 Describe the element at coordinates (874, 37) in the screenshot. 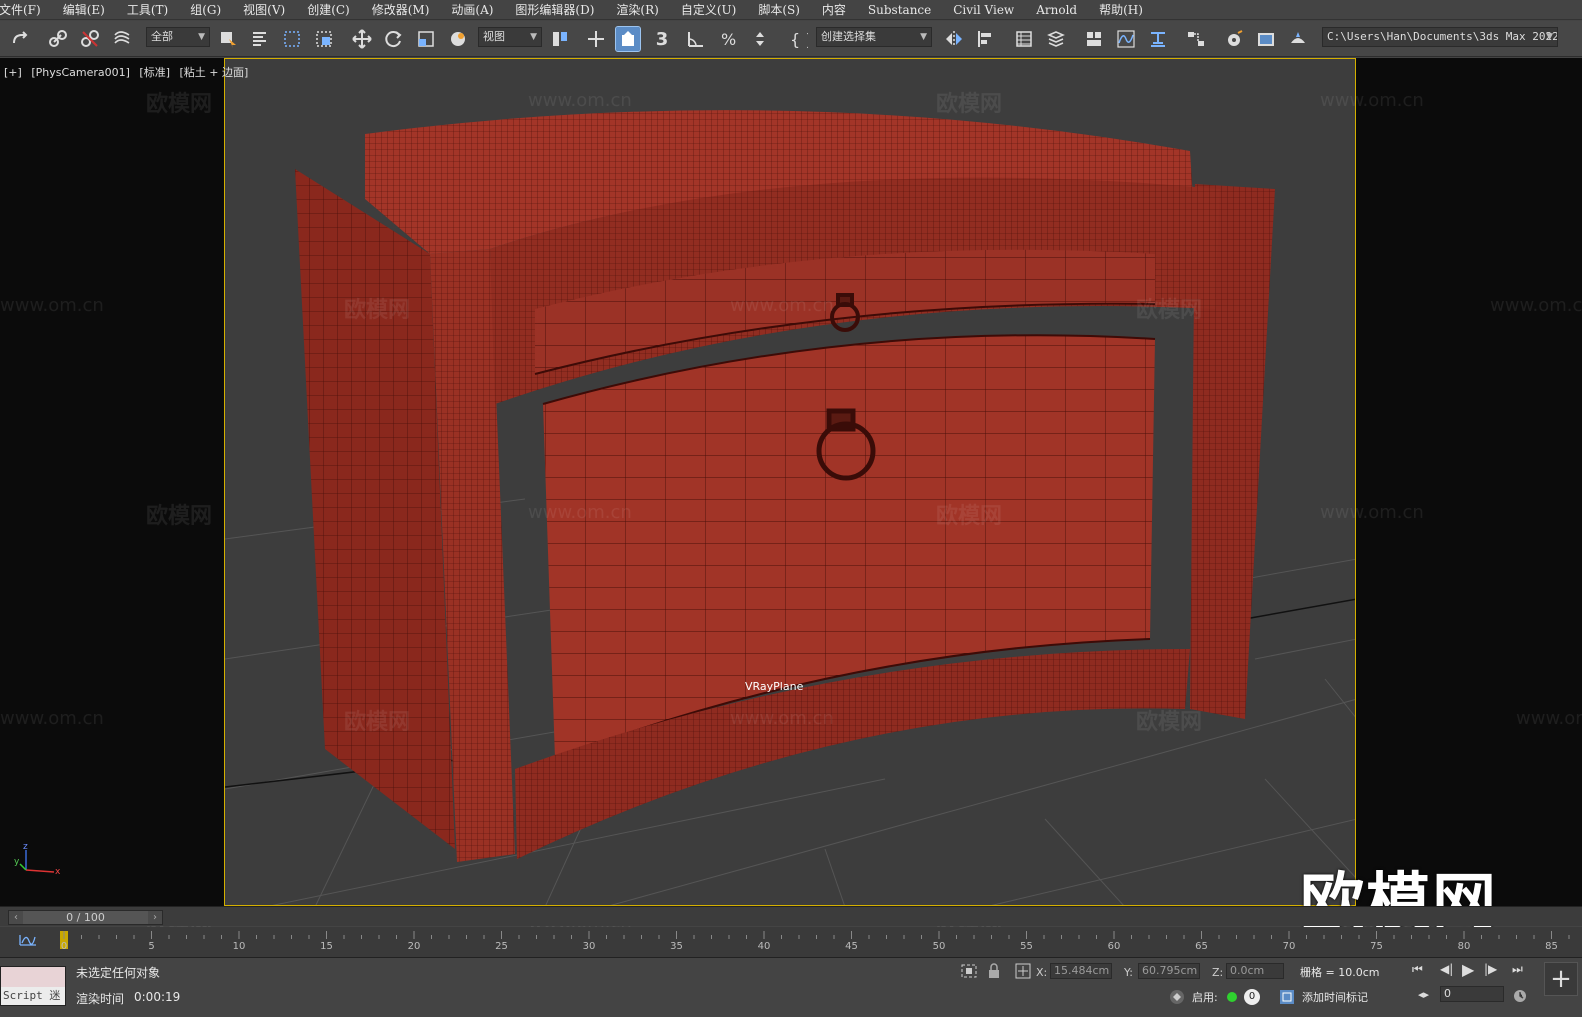

I see `named-selection-dropdown: 创建选择集 ▼` at that location.